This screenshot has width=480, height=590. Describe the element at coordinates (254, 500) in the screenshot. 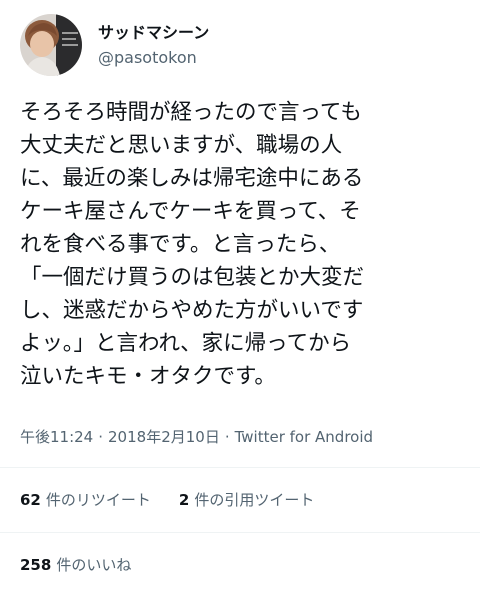

I see `quotes-label: 件の引用ツイート` at that location.